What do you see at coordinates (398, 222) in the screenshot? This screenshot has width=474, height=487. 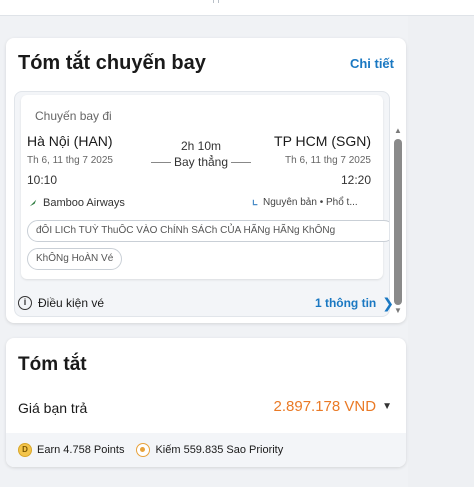 I see `scrollbar-thumb` at bounding box center [398, 222].